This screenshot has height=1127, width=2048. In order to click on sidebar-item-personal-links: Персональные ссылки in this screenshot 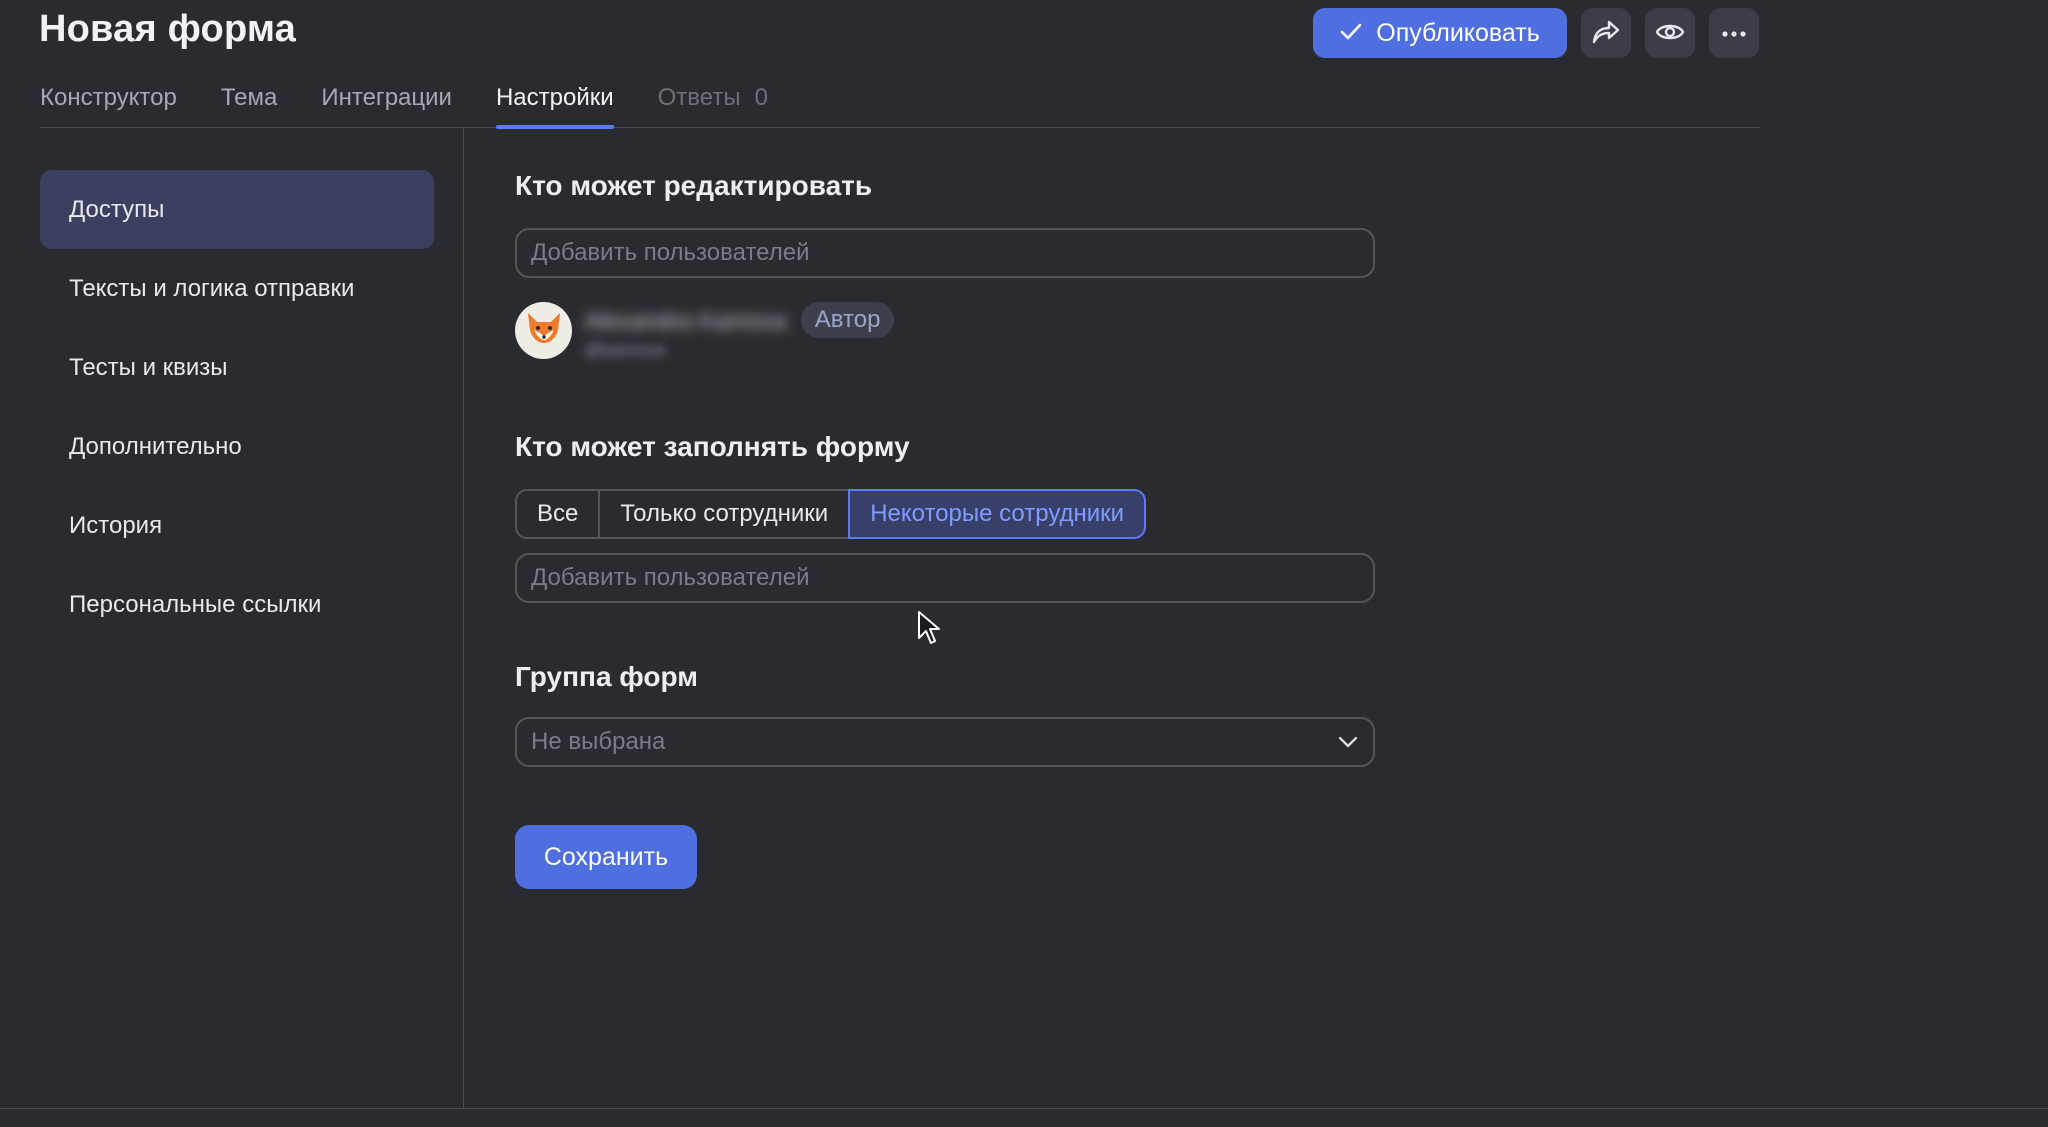, I will do `click(237, 604)`.